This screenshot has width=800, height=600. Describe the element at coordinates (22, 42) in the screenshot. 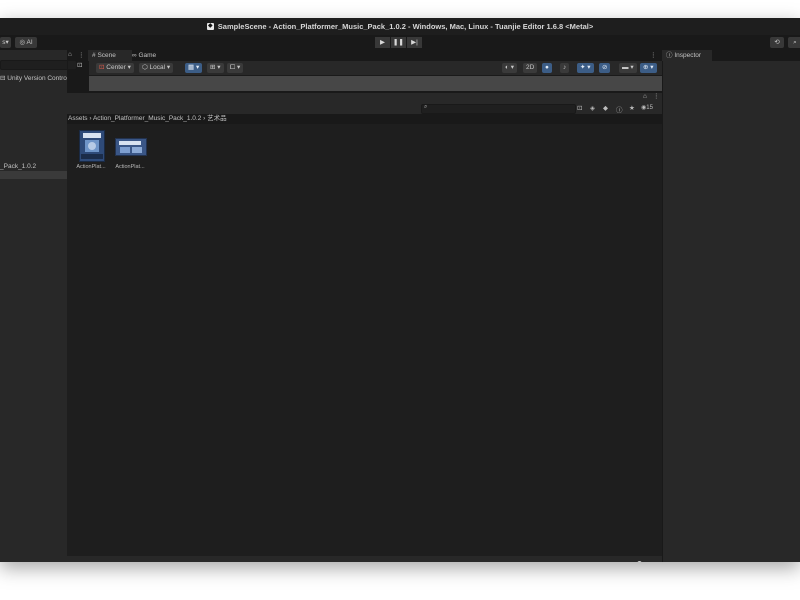

I see `ai-icon: ◎` at that location.